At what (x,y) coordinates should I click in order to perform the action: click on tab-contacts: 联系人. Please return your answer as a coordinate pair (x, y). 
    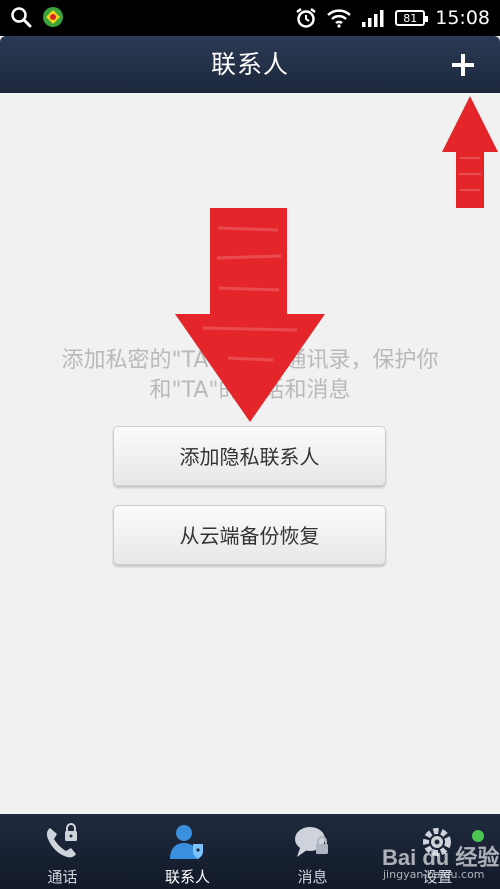
    Looking at the image, I should click on (187, 851).